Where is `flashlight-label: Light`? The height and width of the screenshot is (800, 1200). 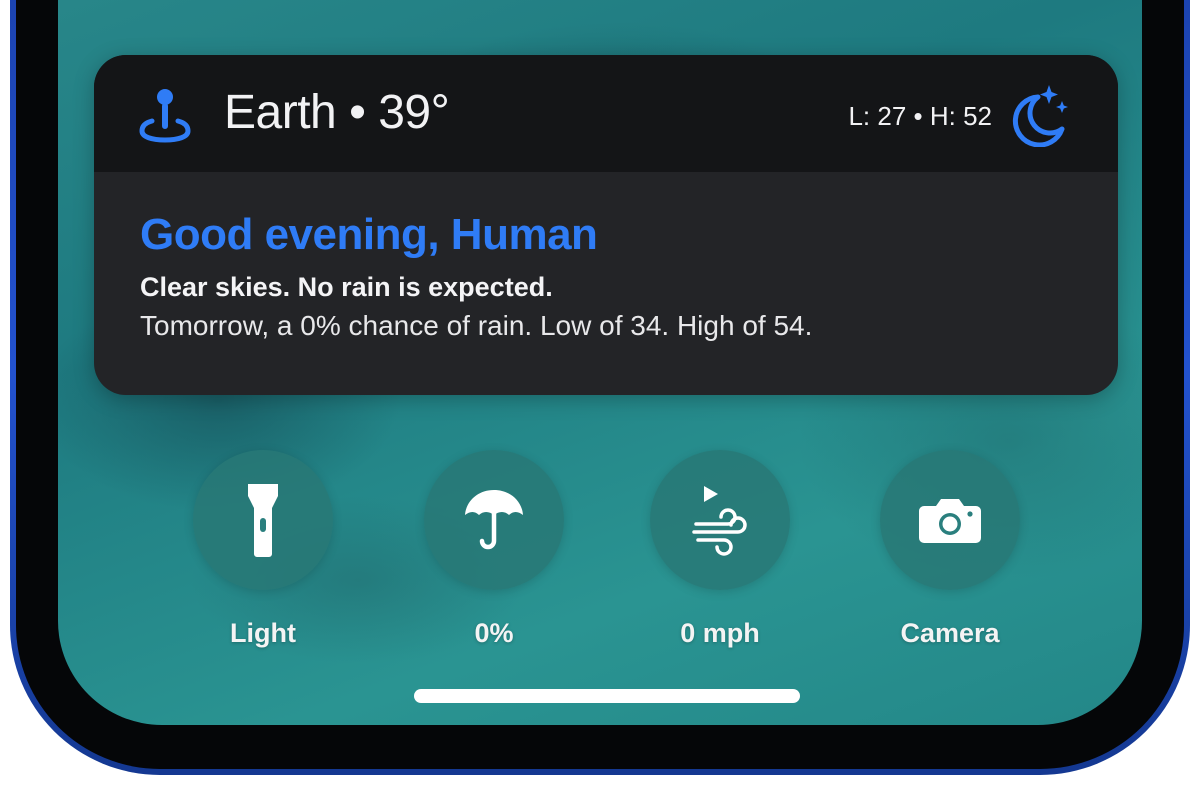
flashlight-label: Light is located at coordinates (263, 633).